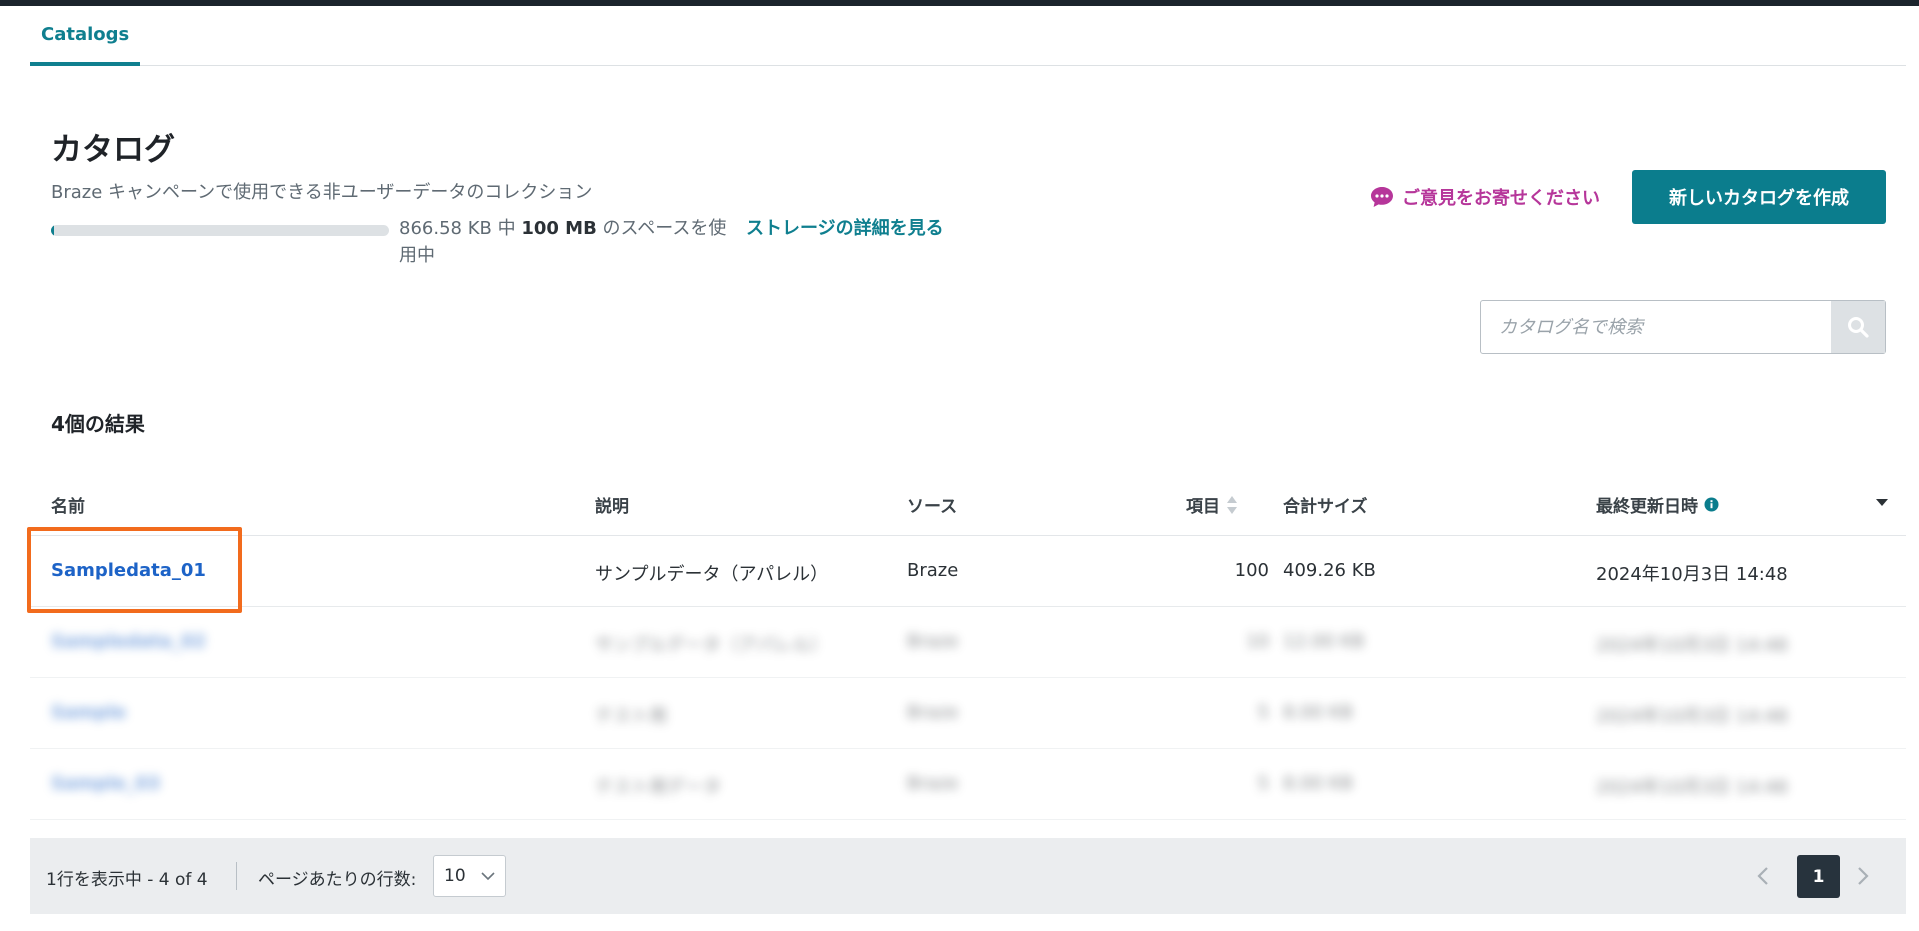 The height and width of the screenshot is (931, 1919). What do you see at coordinates (506, 228) in the screenshot?
I see `storage-middle: 中` at bounding box center [506, 228].